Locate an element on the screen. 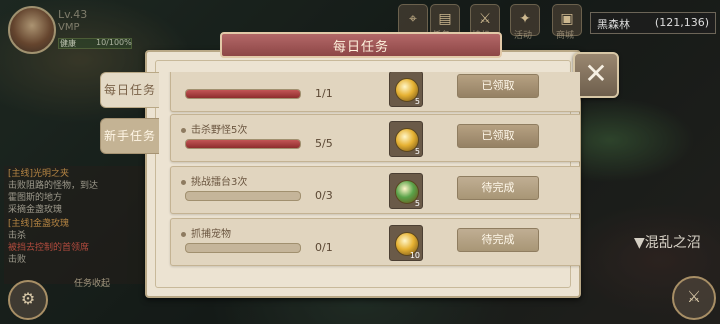  skill-button: ⚙ is located at coordinates (28, 300).